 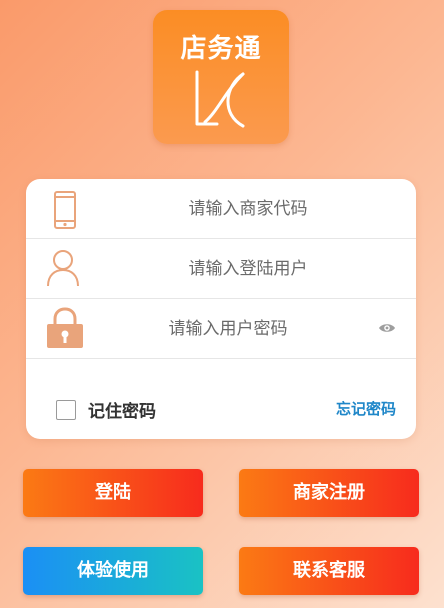 What do you see at coordinates (329, 493) in the screenshot?
I see `register-button: 商家注册` at bounding box center [329, 493].